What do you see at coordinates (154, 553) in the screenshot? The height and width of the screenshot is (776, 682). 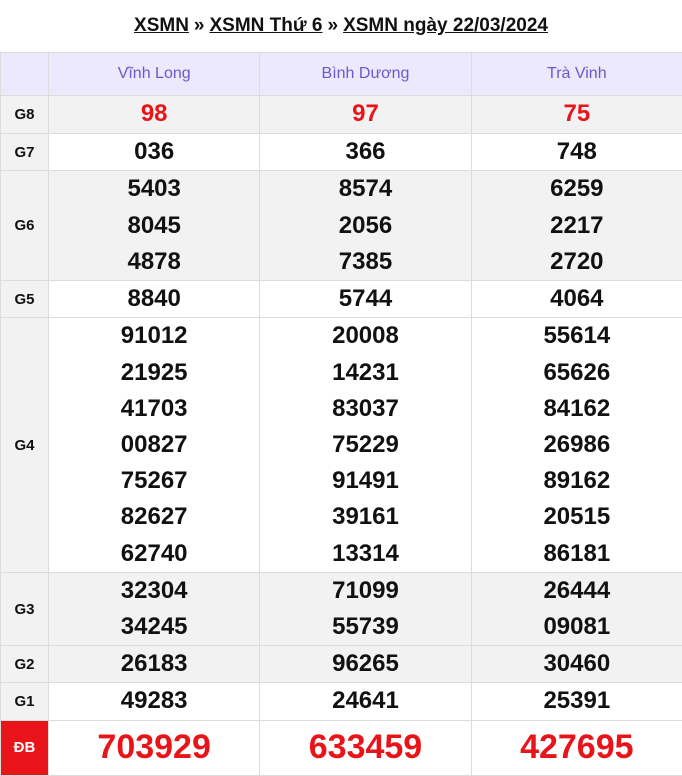 I see `prize-number: 62740` at bounding box center [154, 553].